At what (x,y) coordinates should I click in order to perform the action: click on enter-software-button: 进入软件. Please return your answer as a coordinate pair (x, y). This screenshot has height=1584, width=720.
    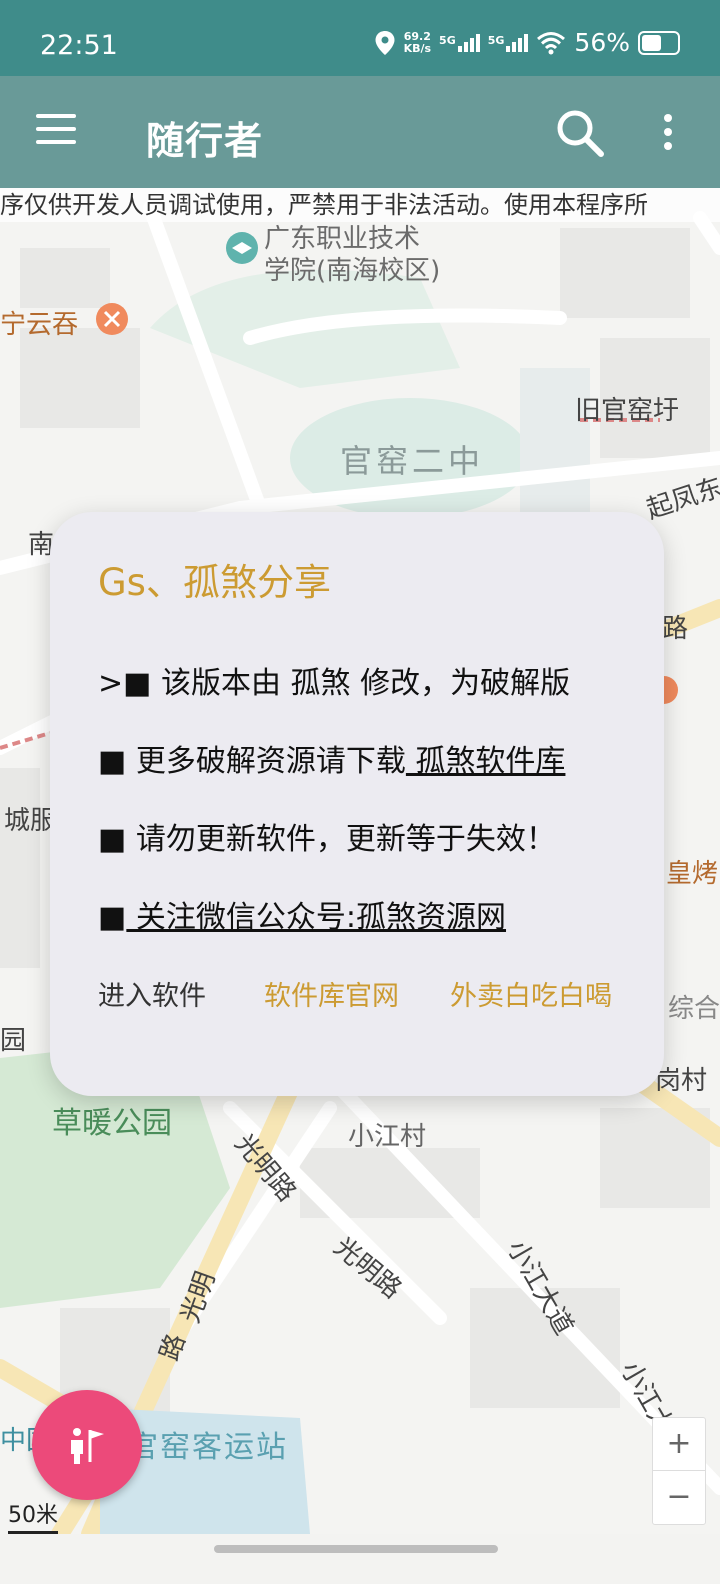
    Looking at the image, I should click on (152, 993).